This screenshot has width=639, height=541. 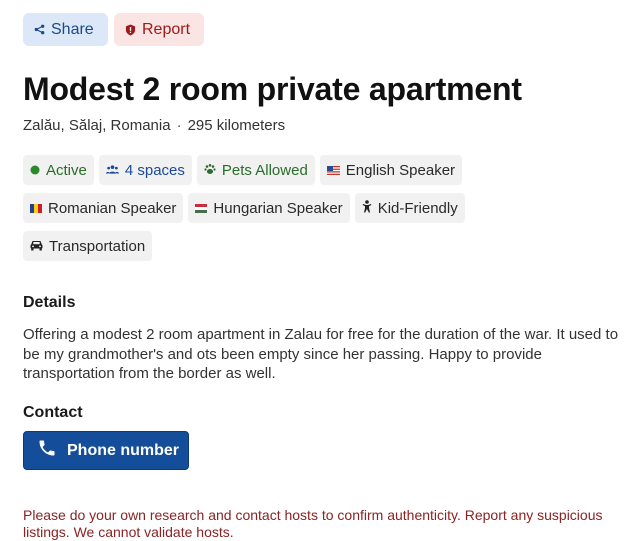 What do you see at coordinates (367, 208) in the screenshot?
I see `child-icon` at bounding box center [367, 208].